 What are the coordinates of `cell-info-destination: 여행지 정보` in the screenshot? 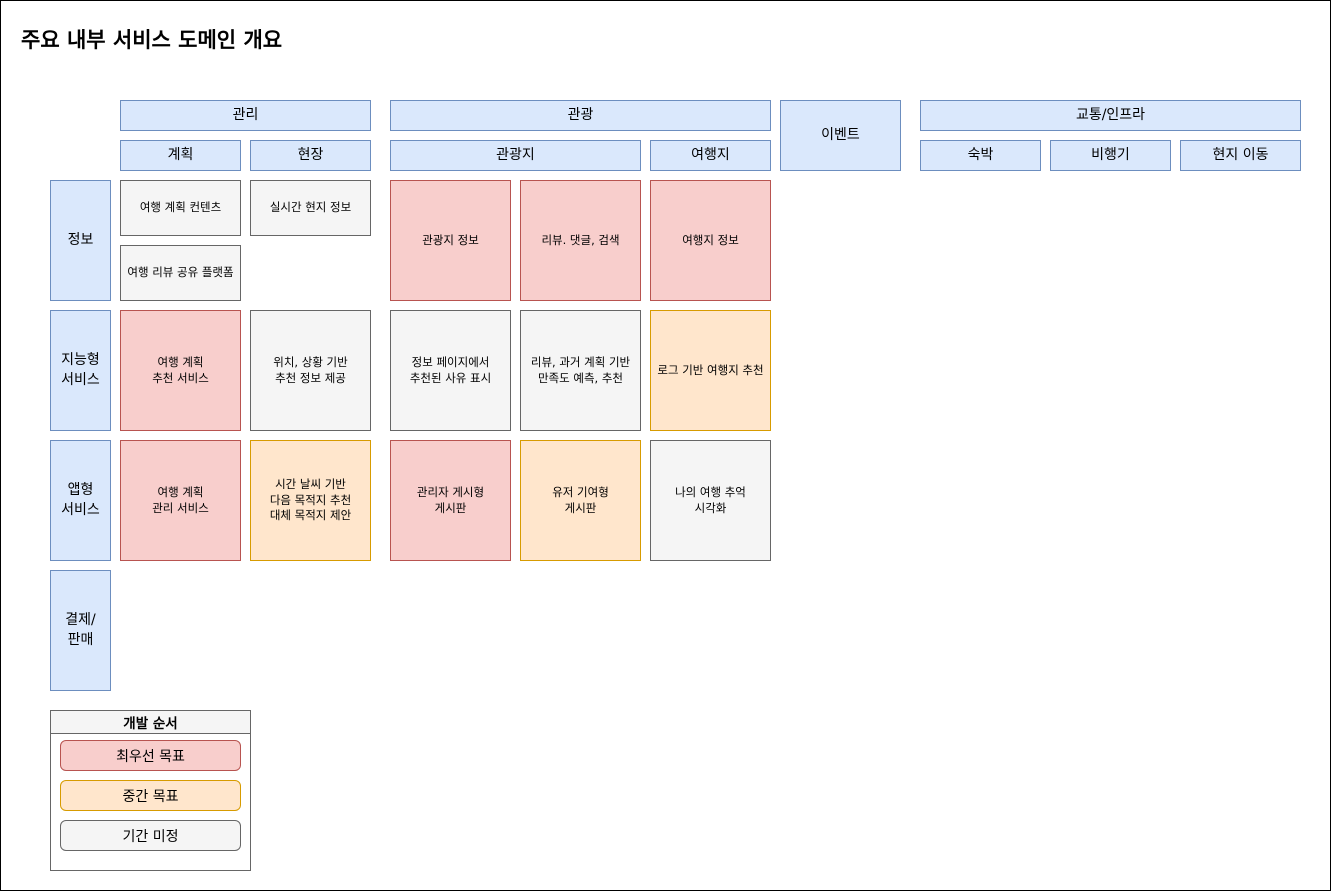 It's located at (710, 240).